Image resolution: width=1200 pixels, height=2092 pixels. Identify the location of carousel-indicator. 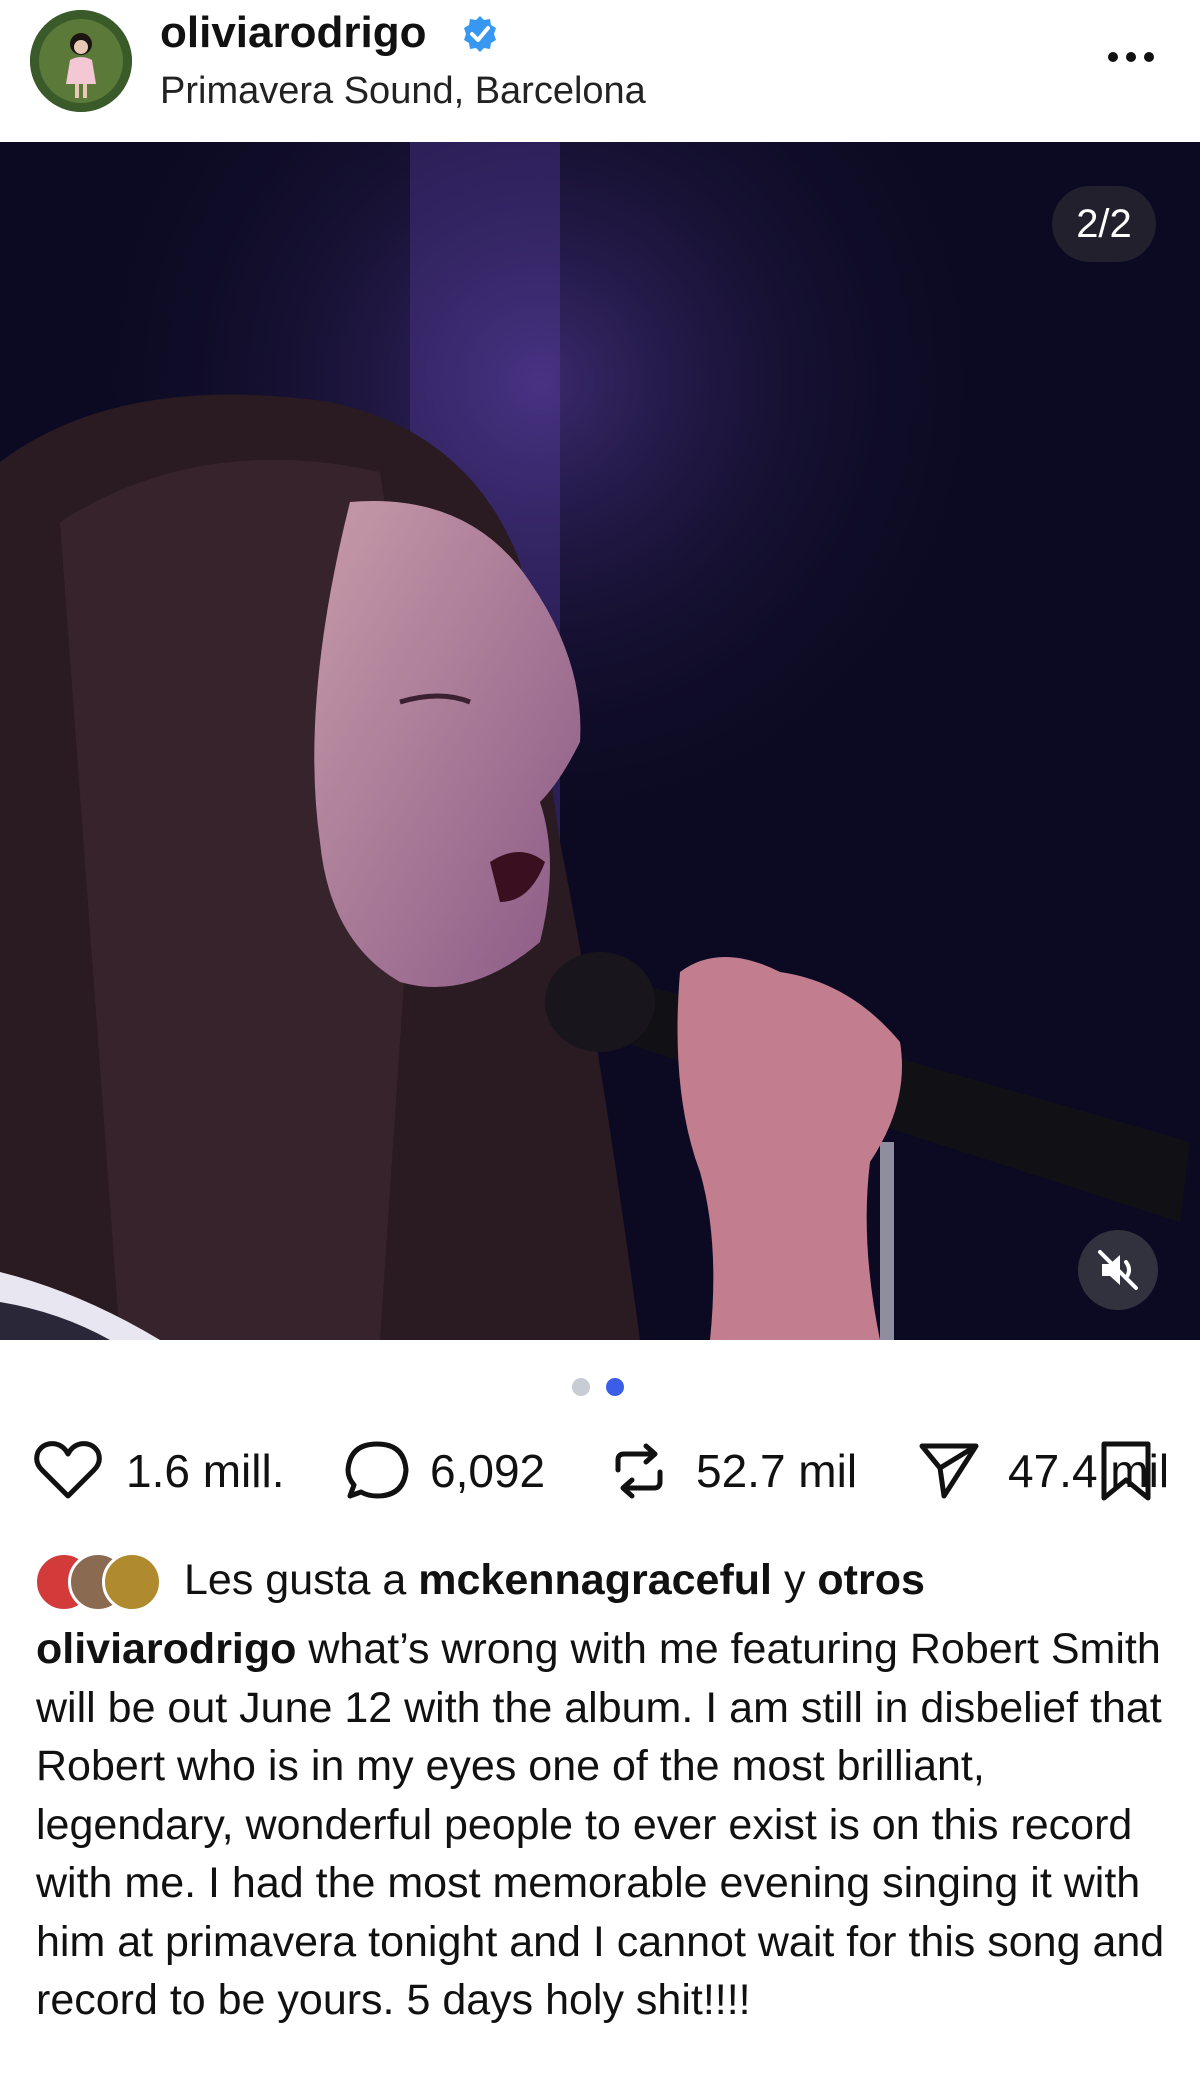
(602, 1388).